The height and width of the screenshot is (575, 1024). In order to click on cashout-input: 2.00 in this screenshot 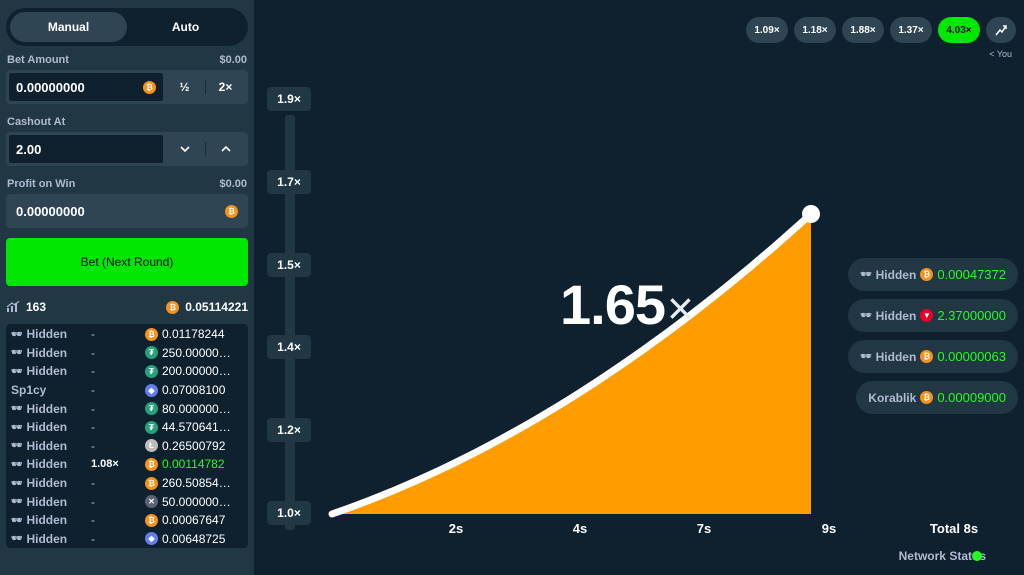, I will do `click(86, 149)`.